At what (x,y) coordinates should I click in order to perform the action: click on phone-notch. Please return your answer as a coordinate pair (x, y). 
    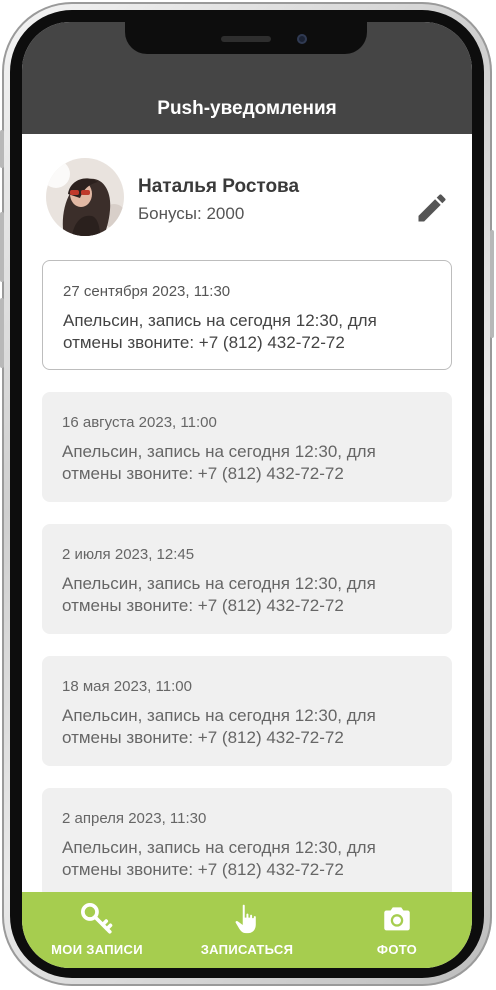
    Looking at the image, I should click on (246, 38).